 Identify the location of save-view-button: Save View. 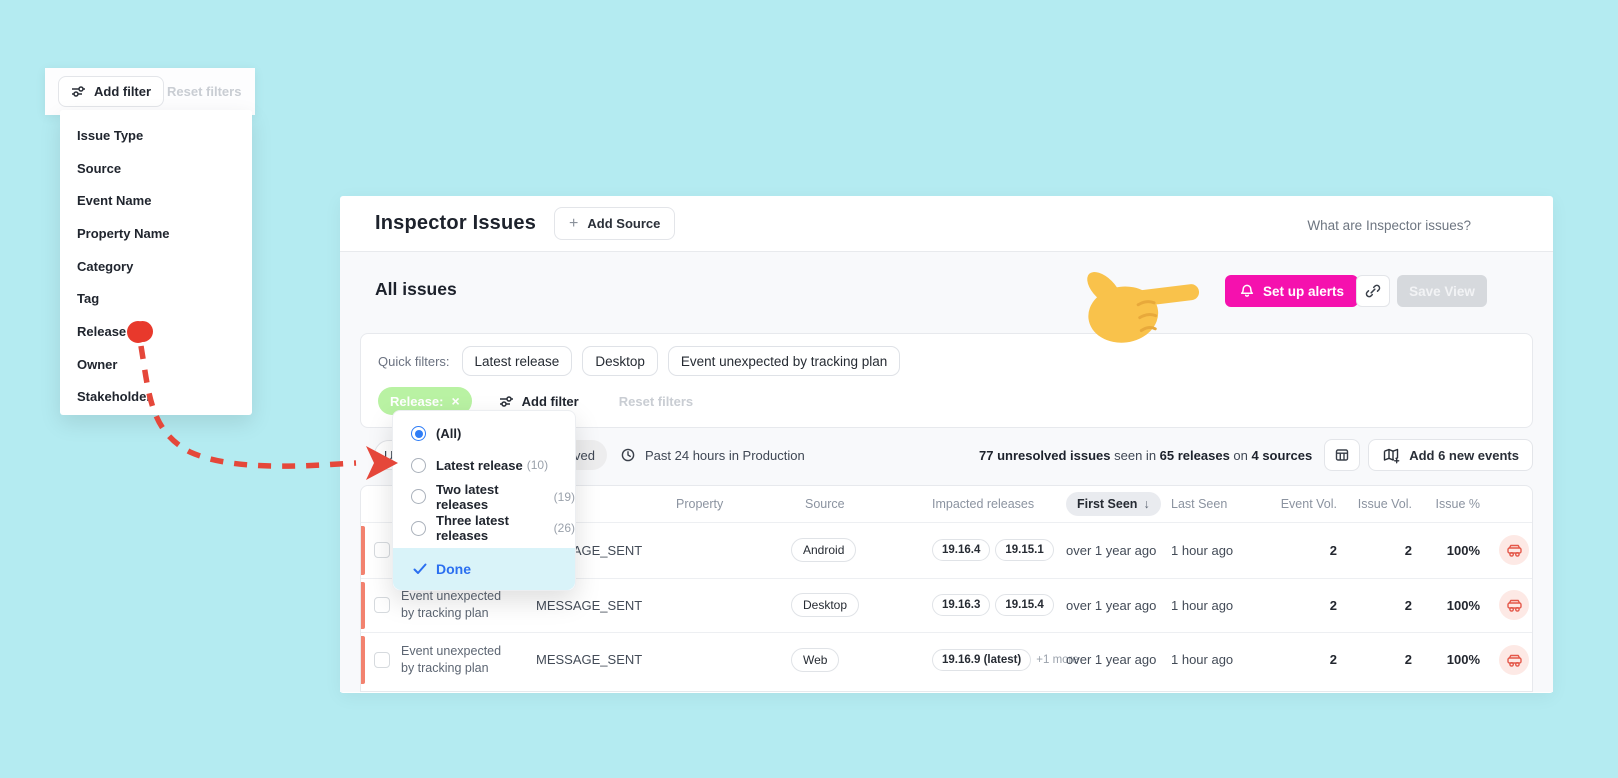
(1442, 291).